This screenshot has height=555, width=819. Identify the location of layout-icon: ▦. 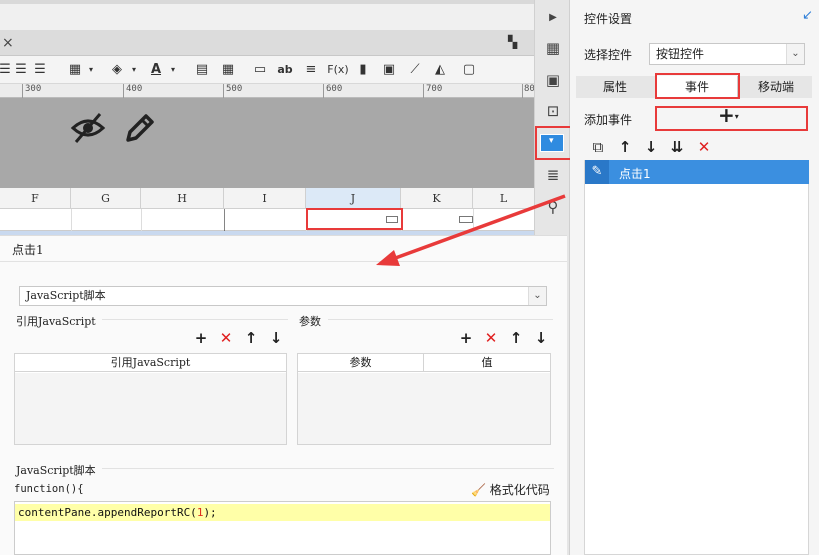
(553, 48).